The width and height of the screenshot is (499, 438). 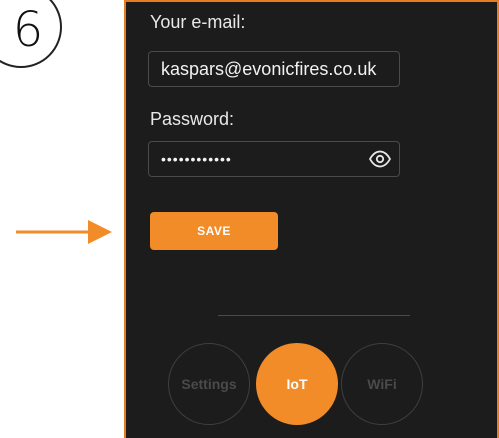 I want to click on step-number-badge: 6, so click(x=31, y=34).